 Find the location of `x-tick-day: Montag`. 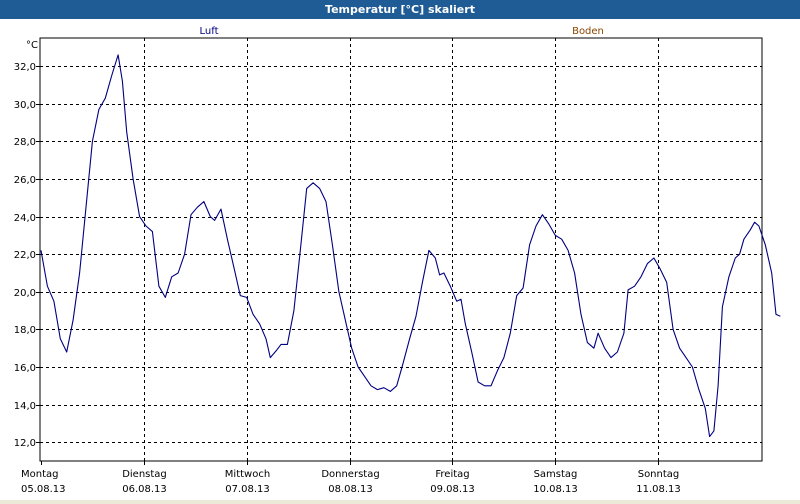

x-tick-day: Montag is located at coordinates (39, 474).